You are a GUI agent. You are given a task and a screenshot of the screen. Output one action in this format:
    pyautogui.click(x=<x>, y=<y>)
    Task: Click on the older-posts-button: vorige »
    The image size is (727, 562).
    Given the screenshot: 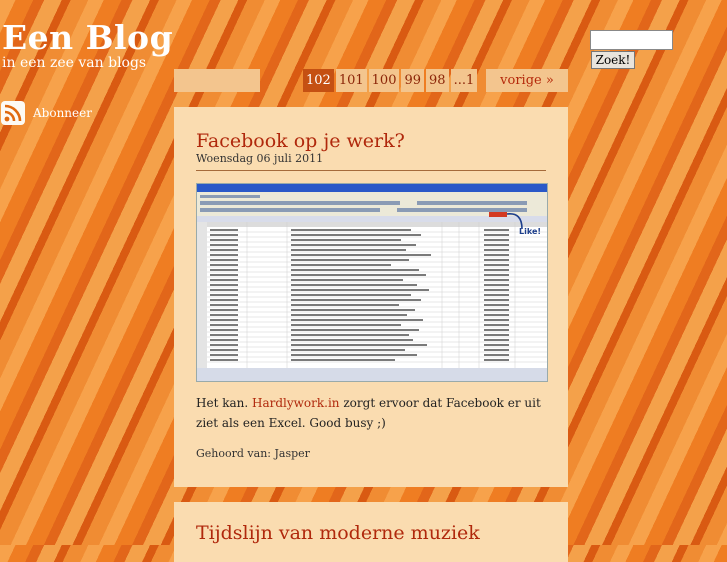 What is the action you would take?
    pyautogui.click(x=527, y=80)
    